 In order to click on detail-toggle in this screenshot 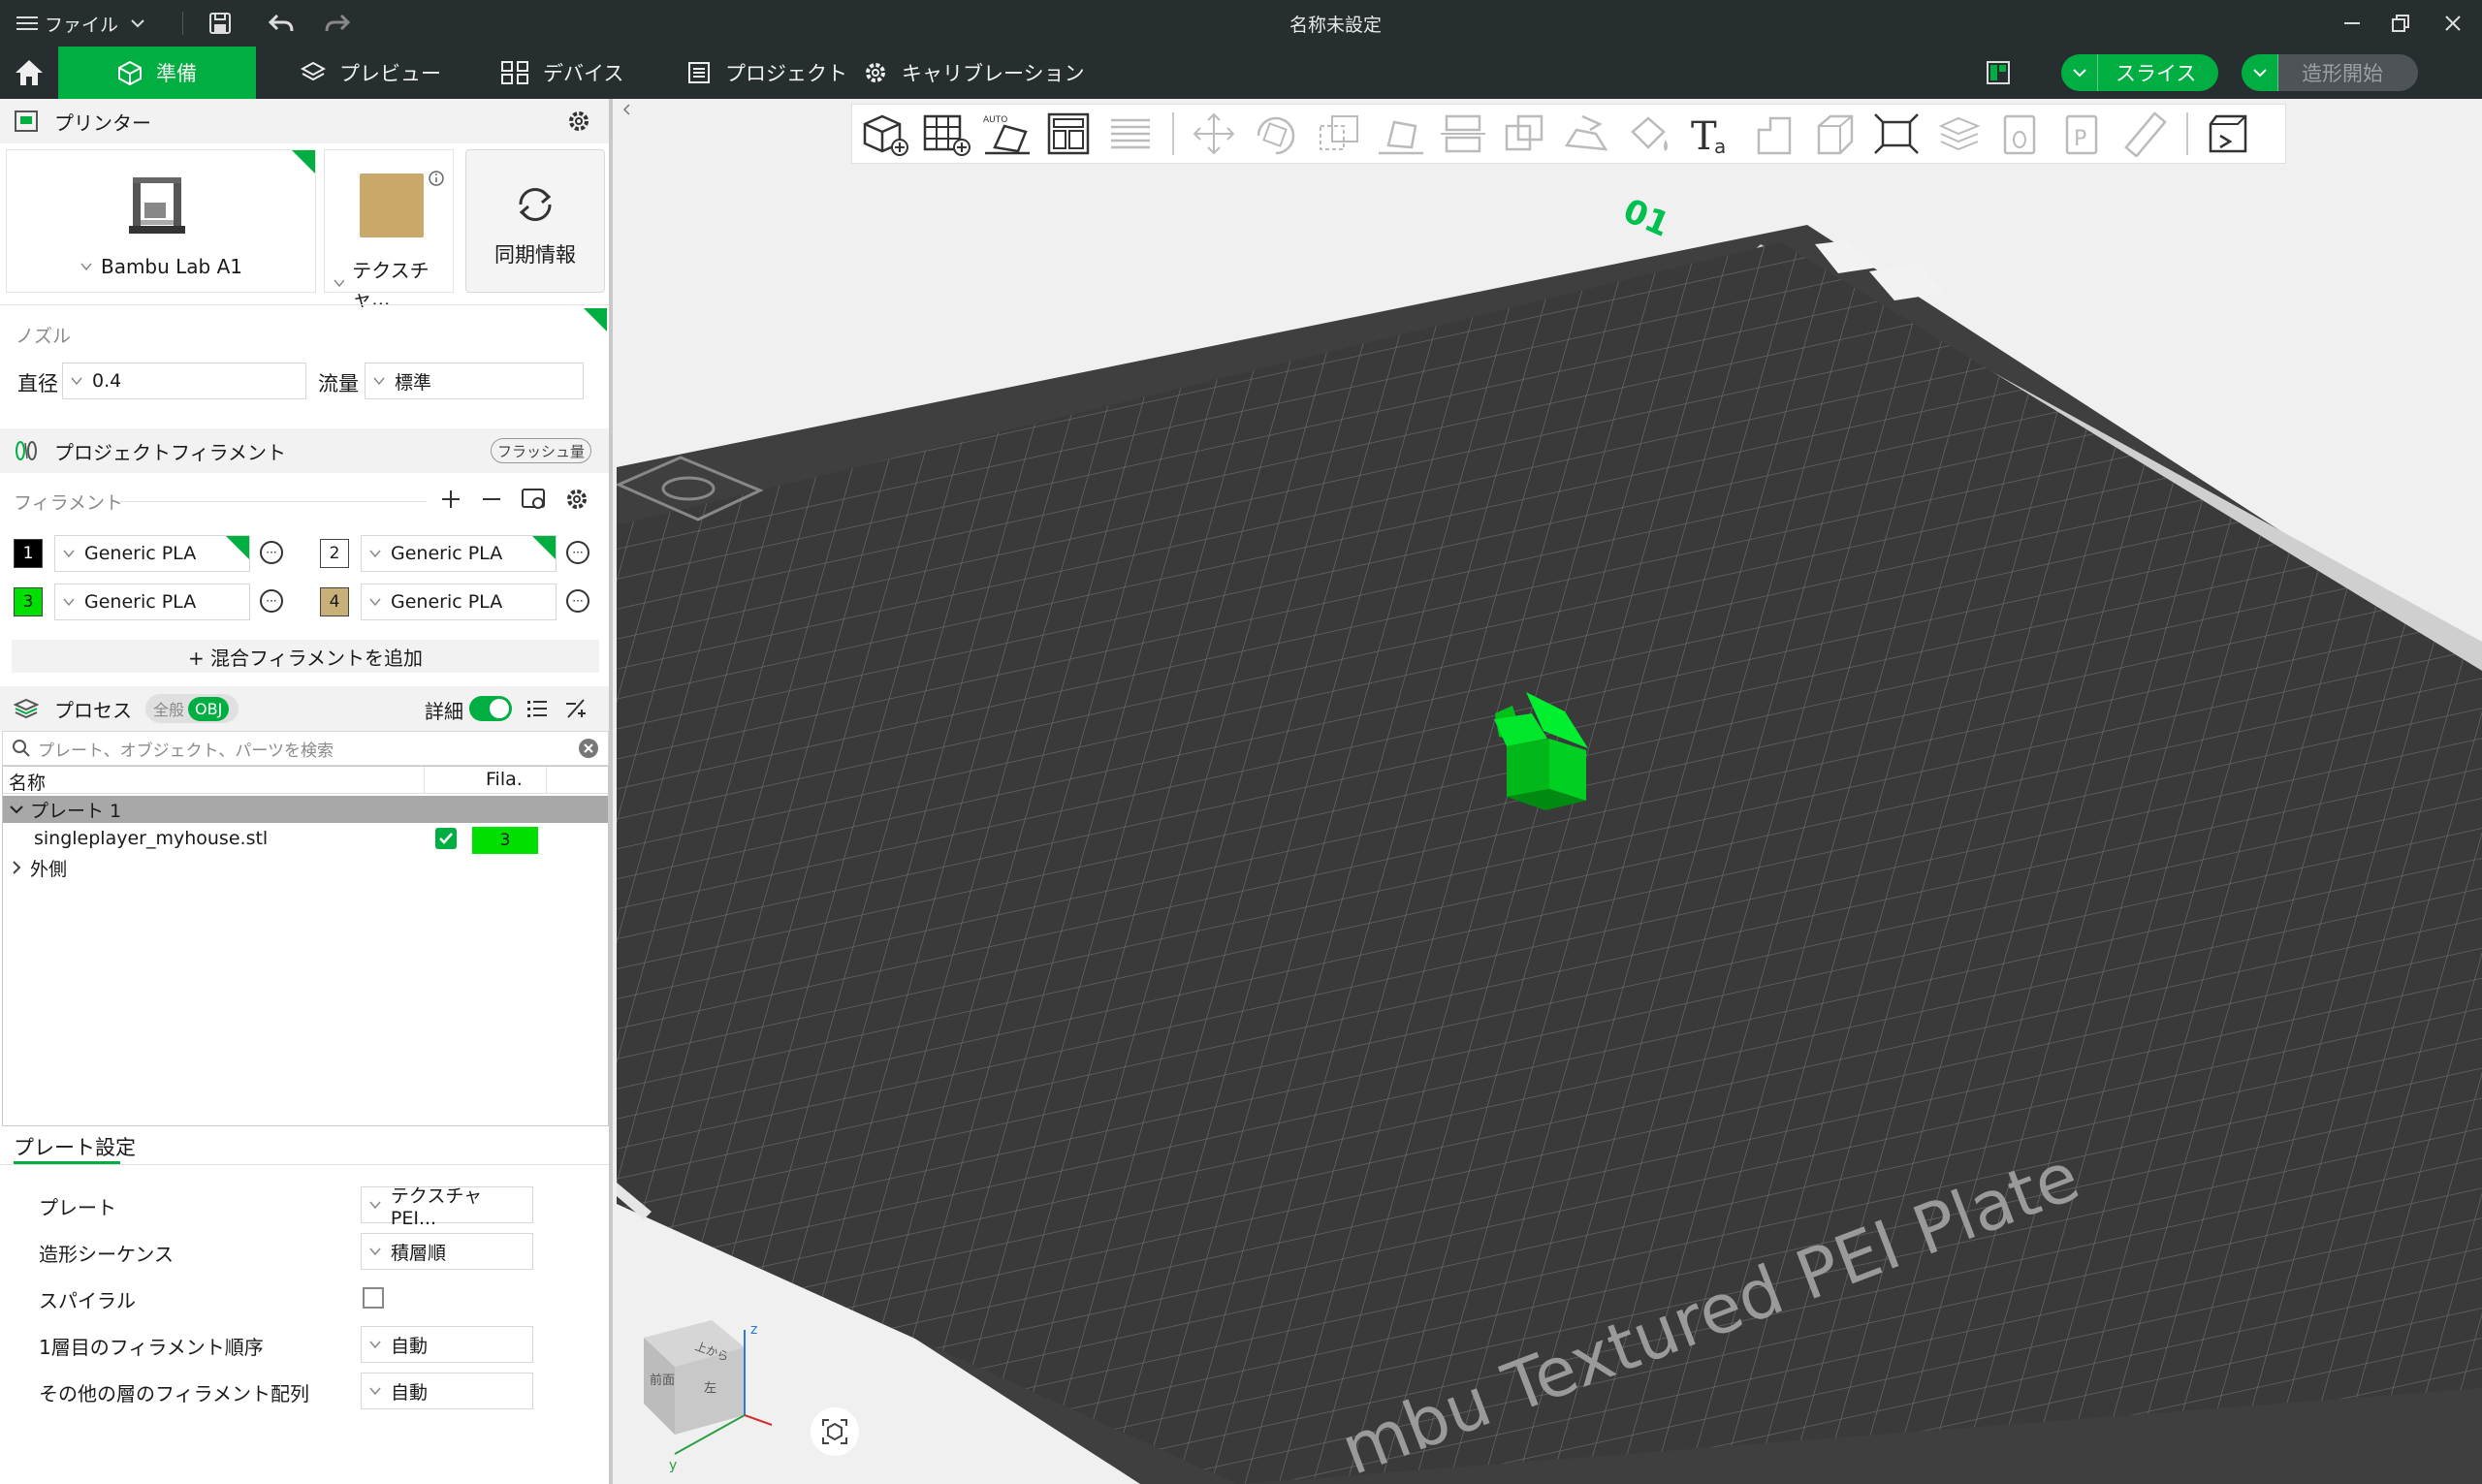, I will do `click(490, 708)`.